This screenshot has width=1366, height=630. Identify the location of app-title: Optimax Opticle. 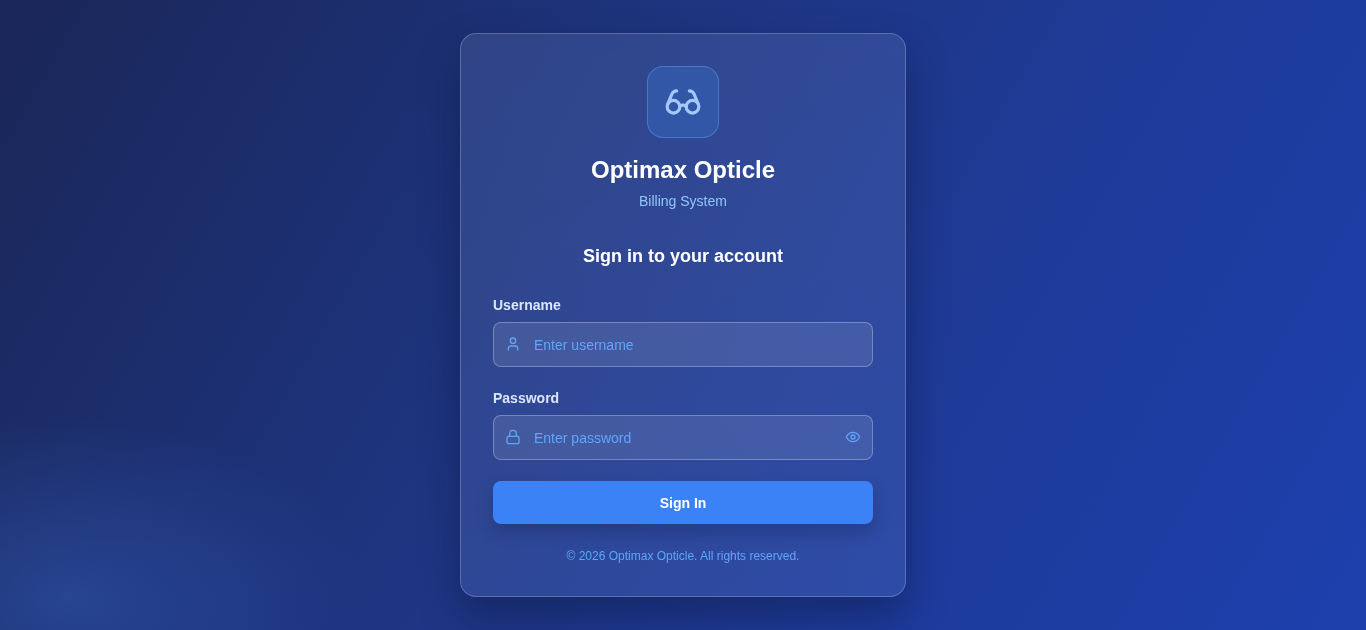
(682, 170).